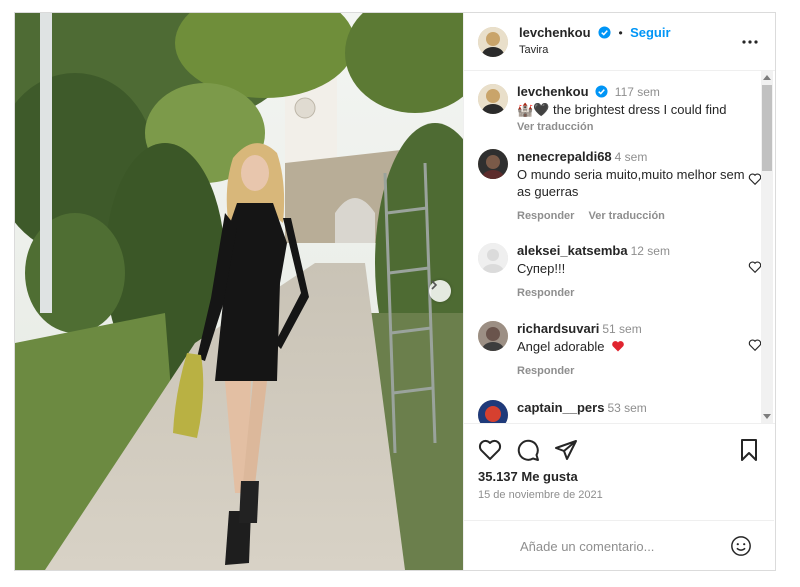 The image size is (800, 587). I want to click on add-comment-bar, so click(619, 545).